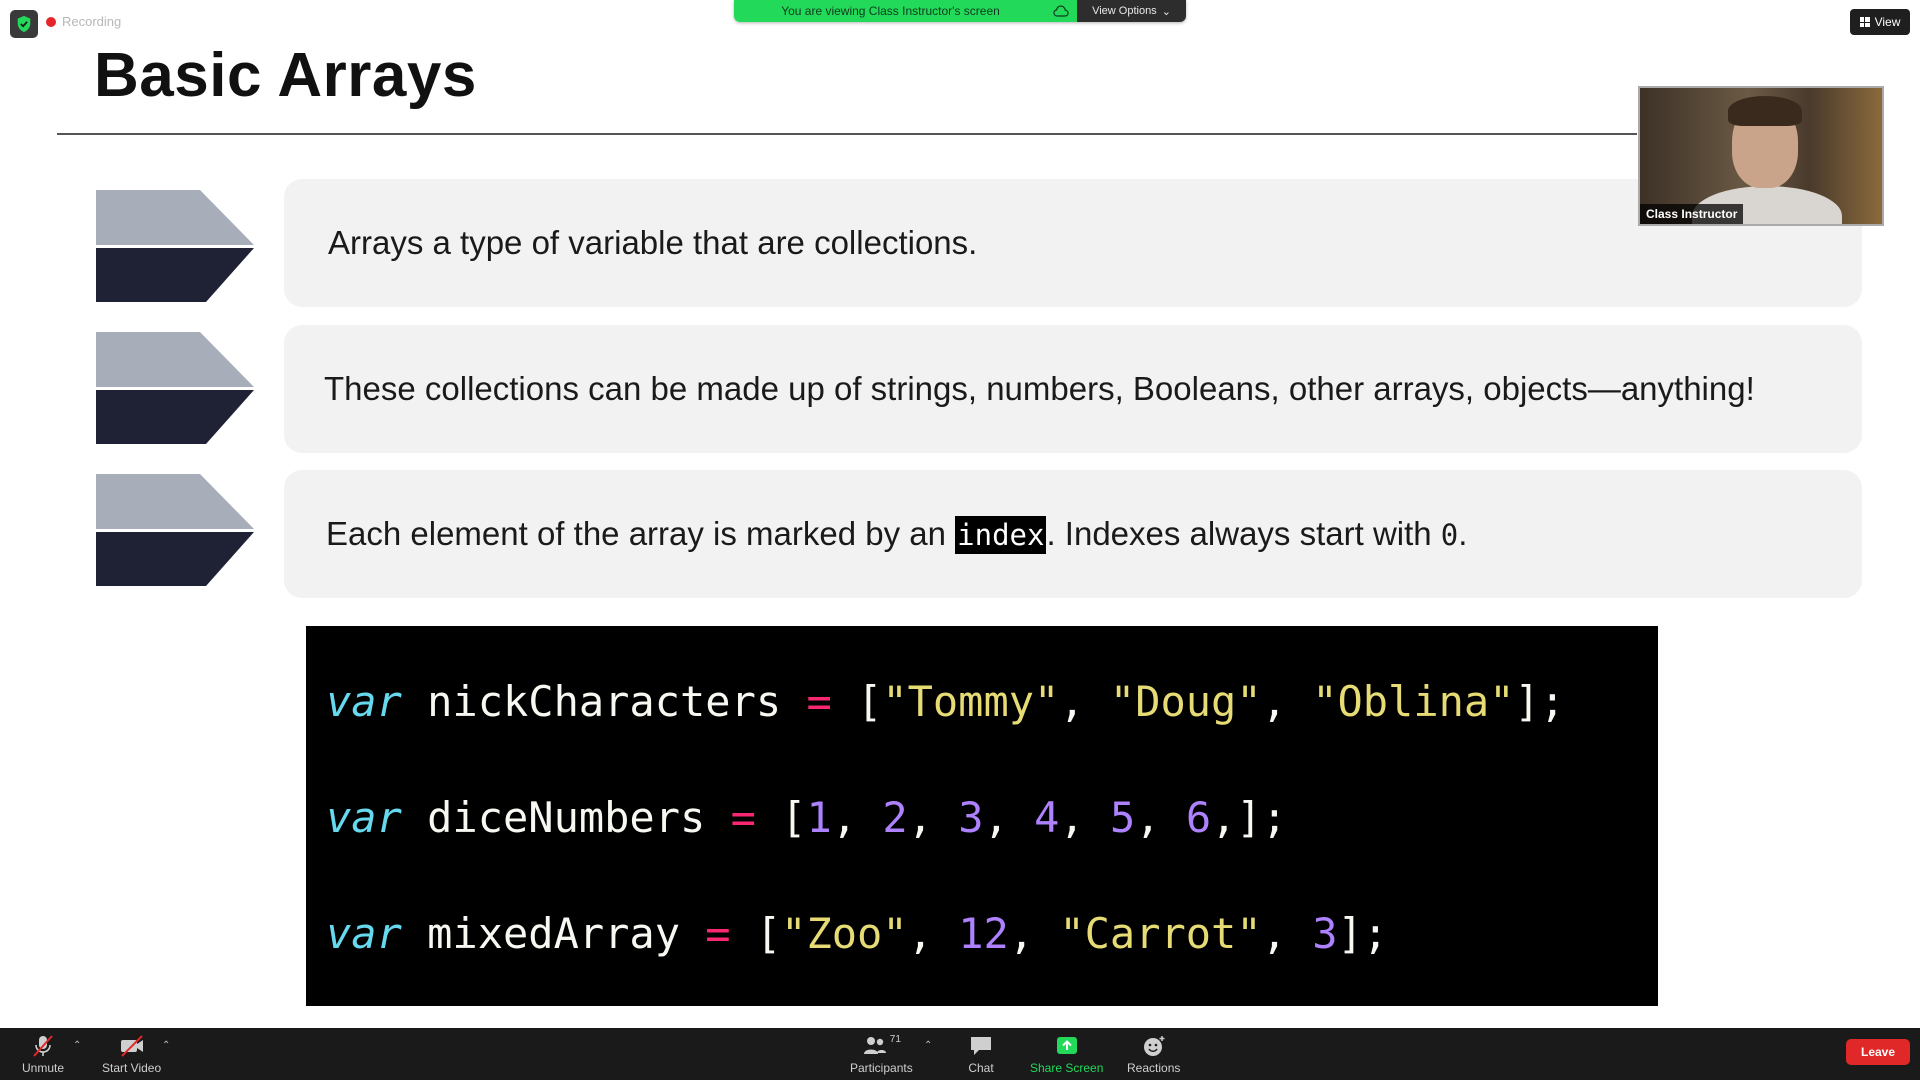 Image resolution: width=1920 pixels, height=1080 pixels. Describe the element at coordinates (1243, 533) in the screenshot. I see `bullet-text-part: . Indexes always start with` at that location.